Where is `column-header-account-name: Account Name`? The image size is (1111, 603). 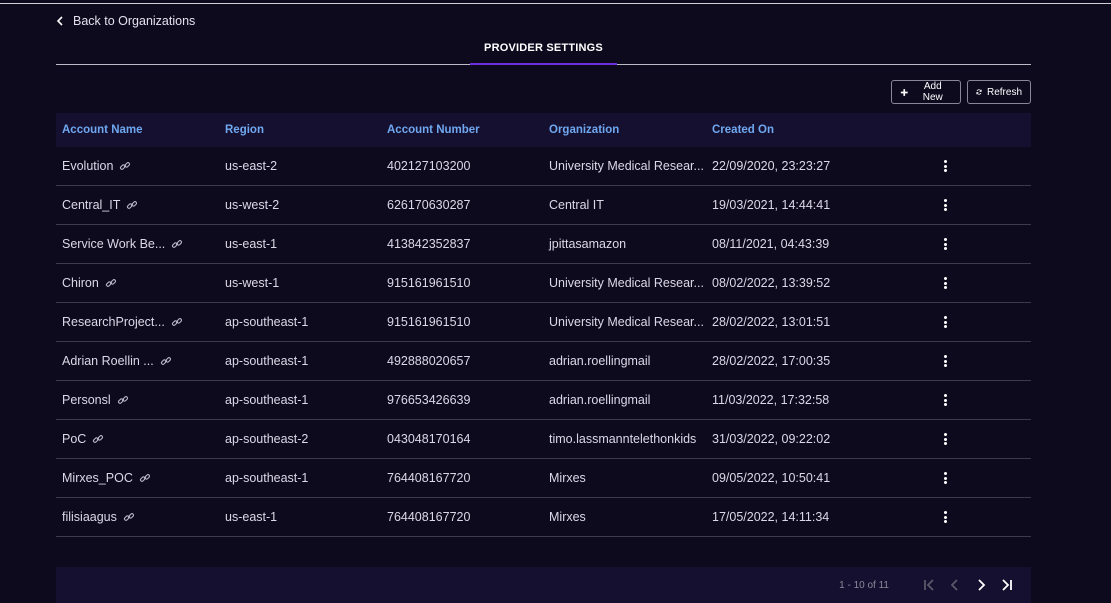 column-header-account-name: Account Name is located at coordinates (137, 130).